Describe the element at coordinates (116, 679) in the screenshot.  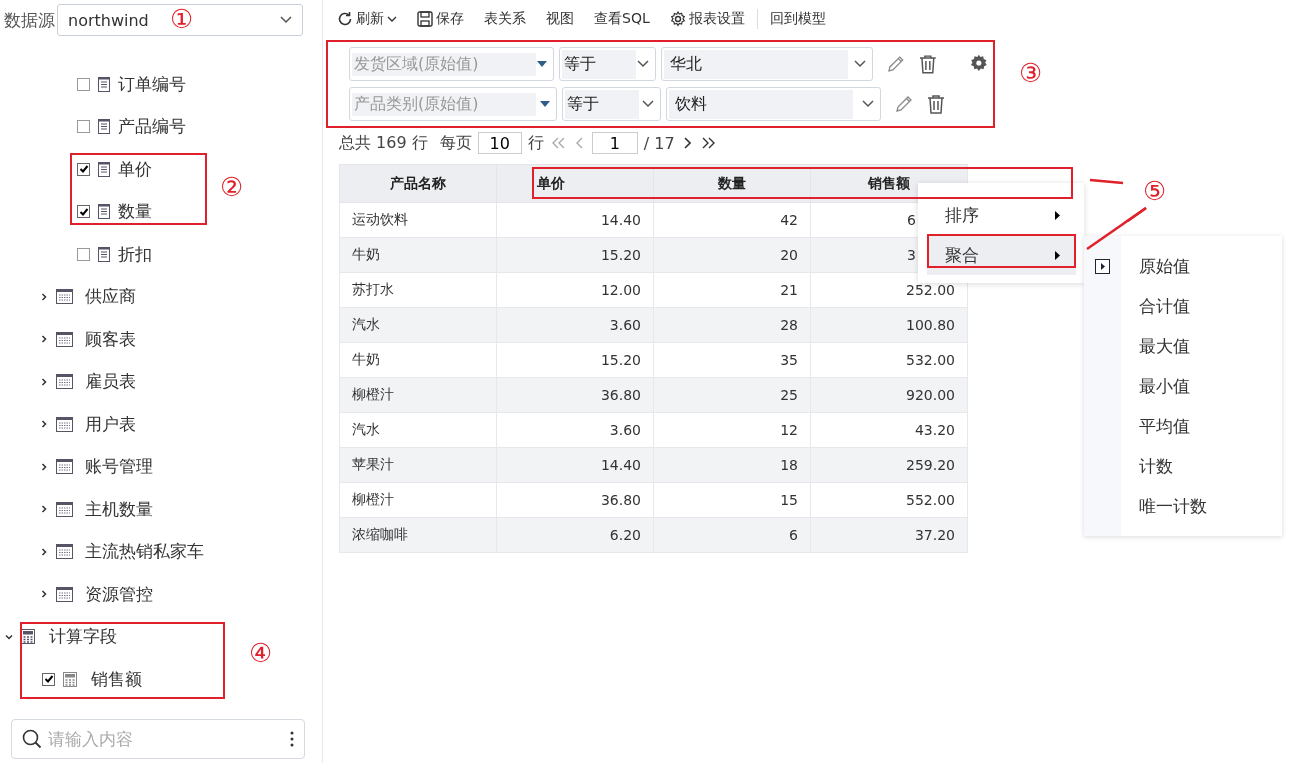
I see `field-label: 销售额` at that location.